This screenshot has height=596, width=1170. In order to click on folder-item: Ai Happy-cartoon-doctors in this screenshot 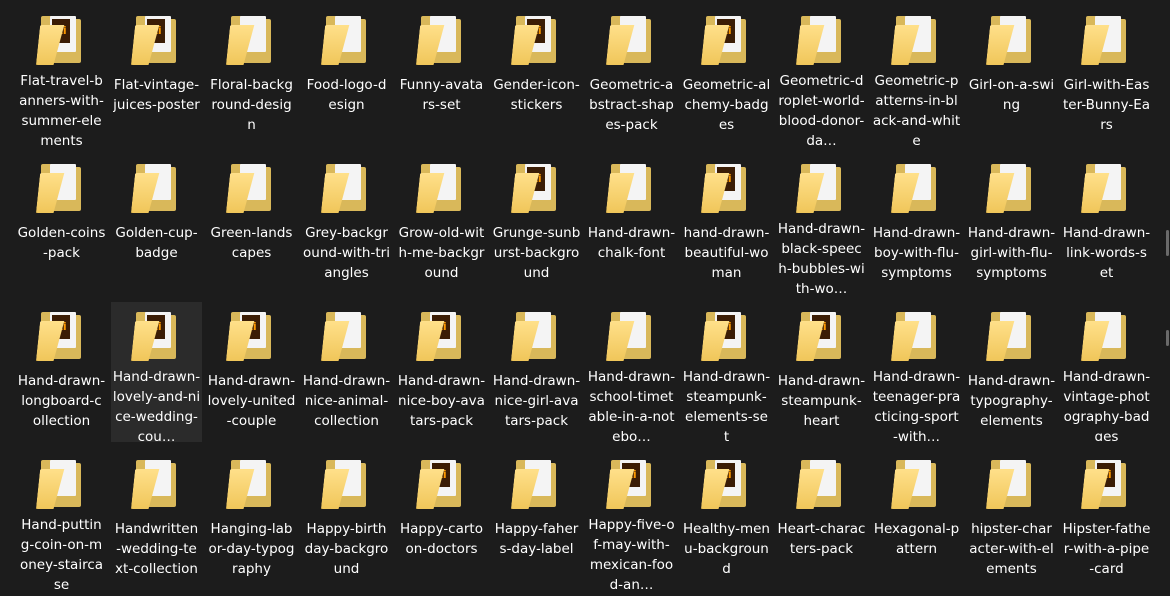, I will do `click(441, 520)`.